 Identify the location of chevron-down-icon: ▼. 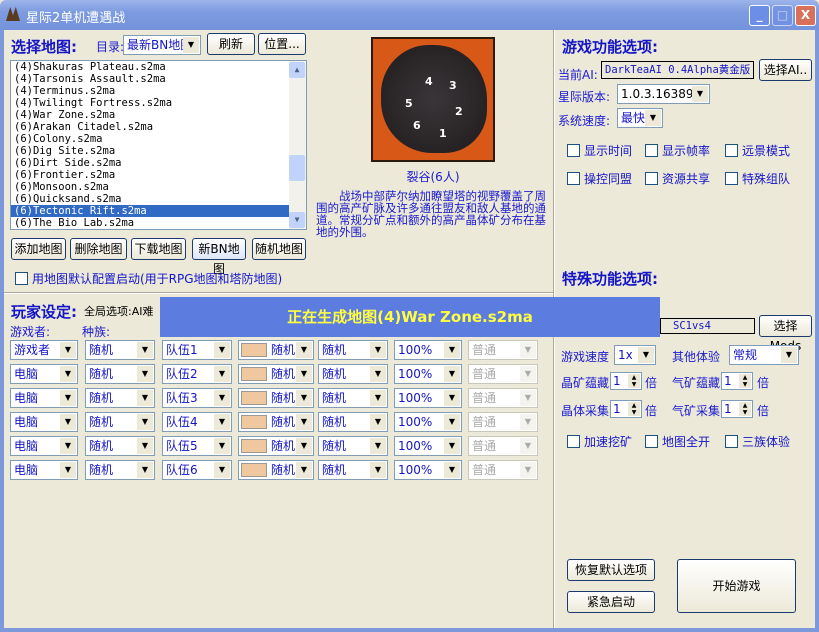
(378, 422).